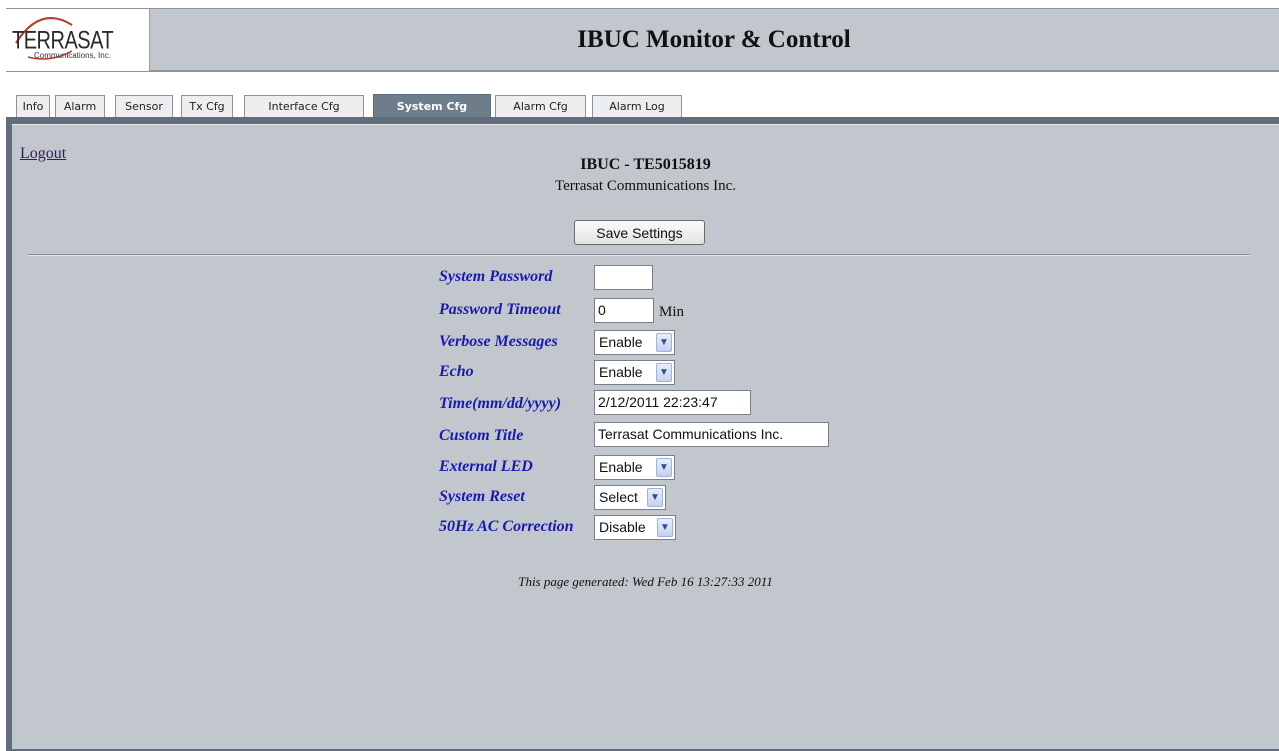 The image size is (1279, 751). I want to click on system-reset-label: System Reset, so click(482, 496).